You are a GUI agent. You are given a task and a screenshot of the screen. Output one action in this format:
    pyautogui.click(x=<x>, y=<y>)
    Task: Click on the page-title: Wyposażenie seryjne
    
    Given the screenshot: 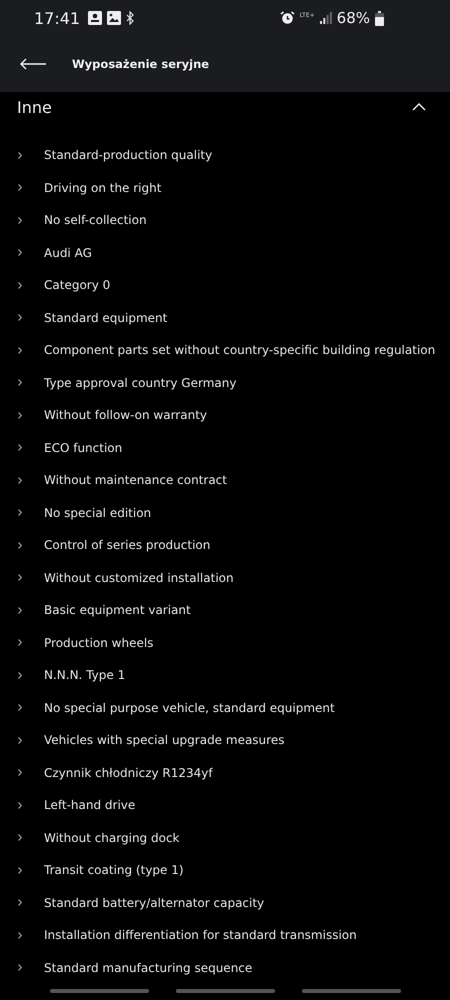 What is the action you would take?
    pyautogui.click(x=141, y=64)
    